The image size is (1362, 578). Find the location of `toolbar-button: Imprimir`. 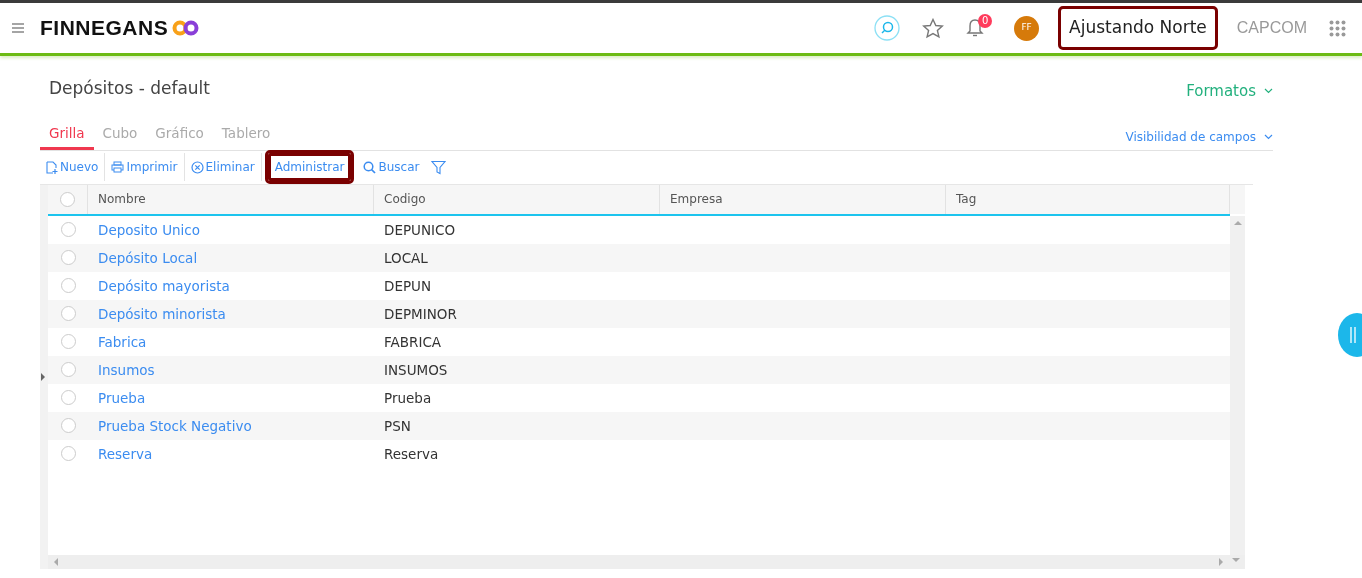

toolbar-button: Imprimir is located at coordinates (145, 167).